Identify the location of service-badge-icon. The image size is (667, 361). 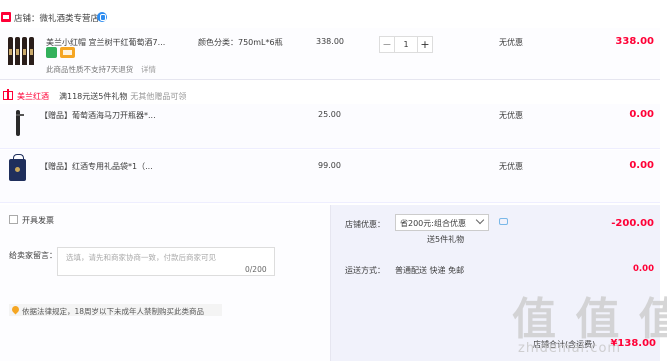
(51, 52).